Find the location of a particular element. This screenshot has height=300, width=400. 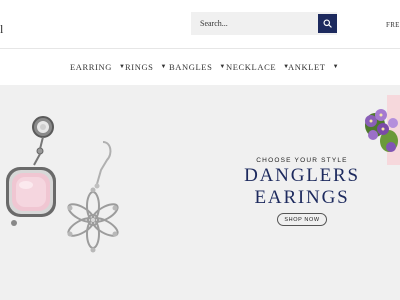

nav-item-label: EARRING is located at coordinates (91, 67).